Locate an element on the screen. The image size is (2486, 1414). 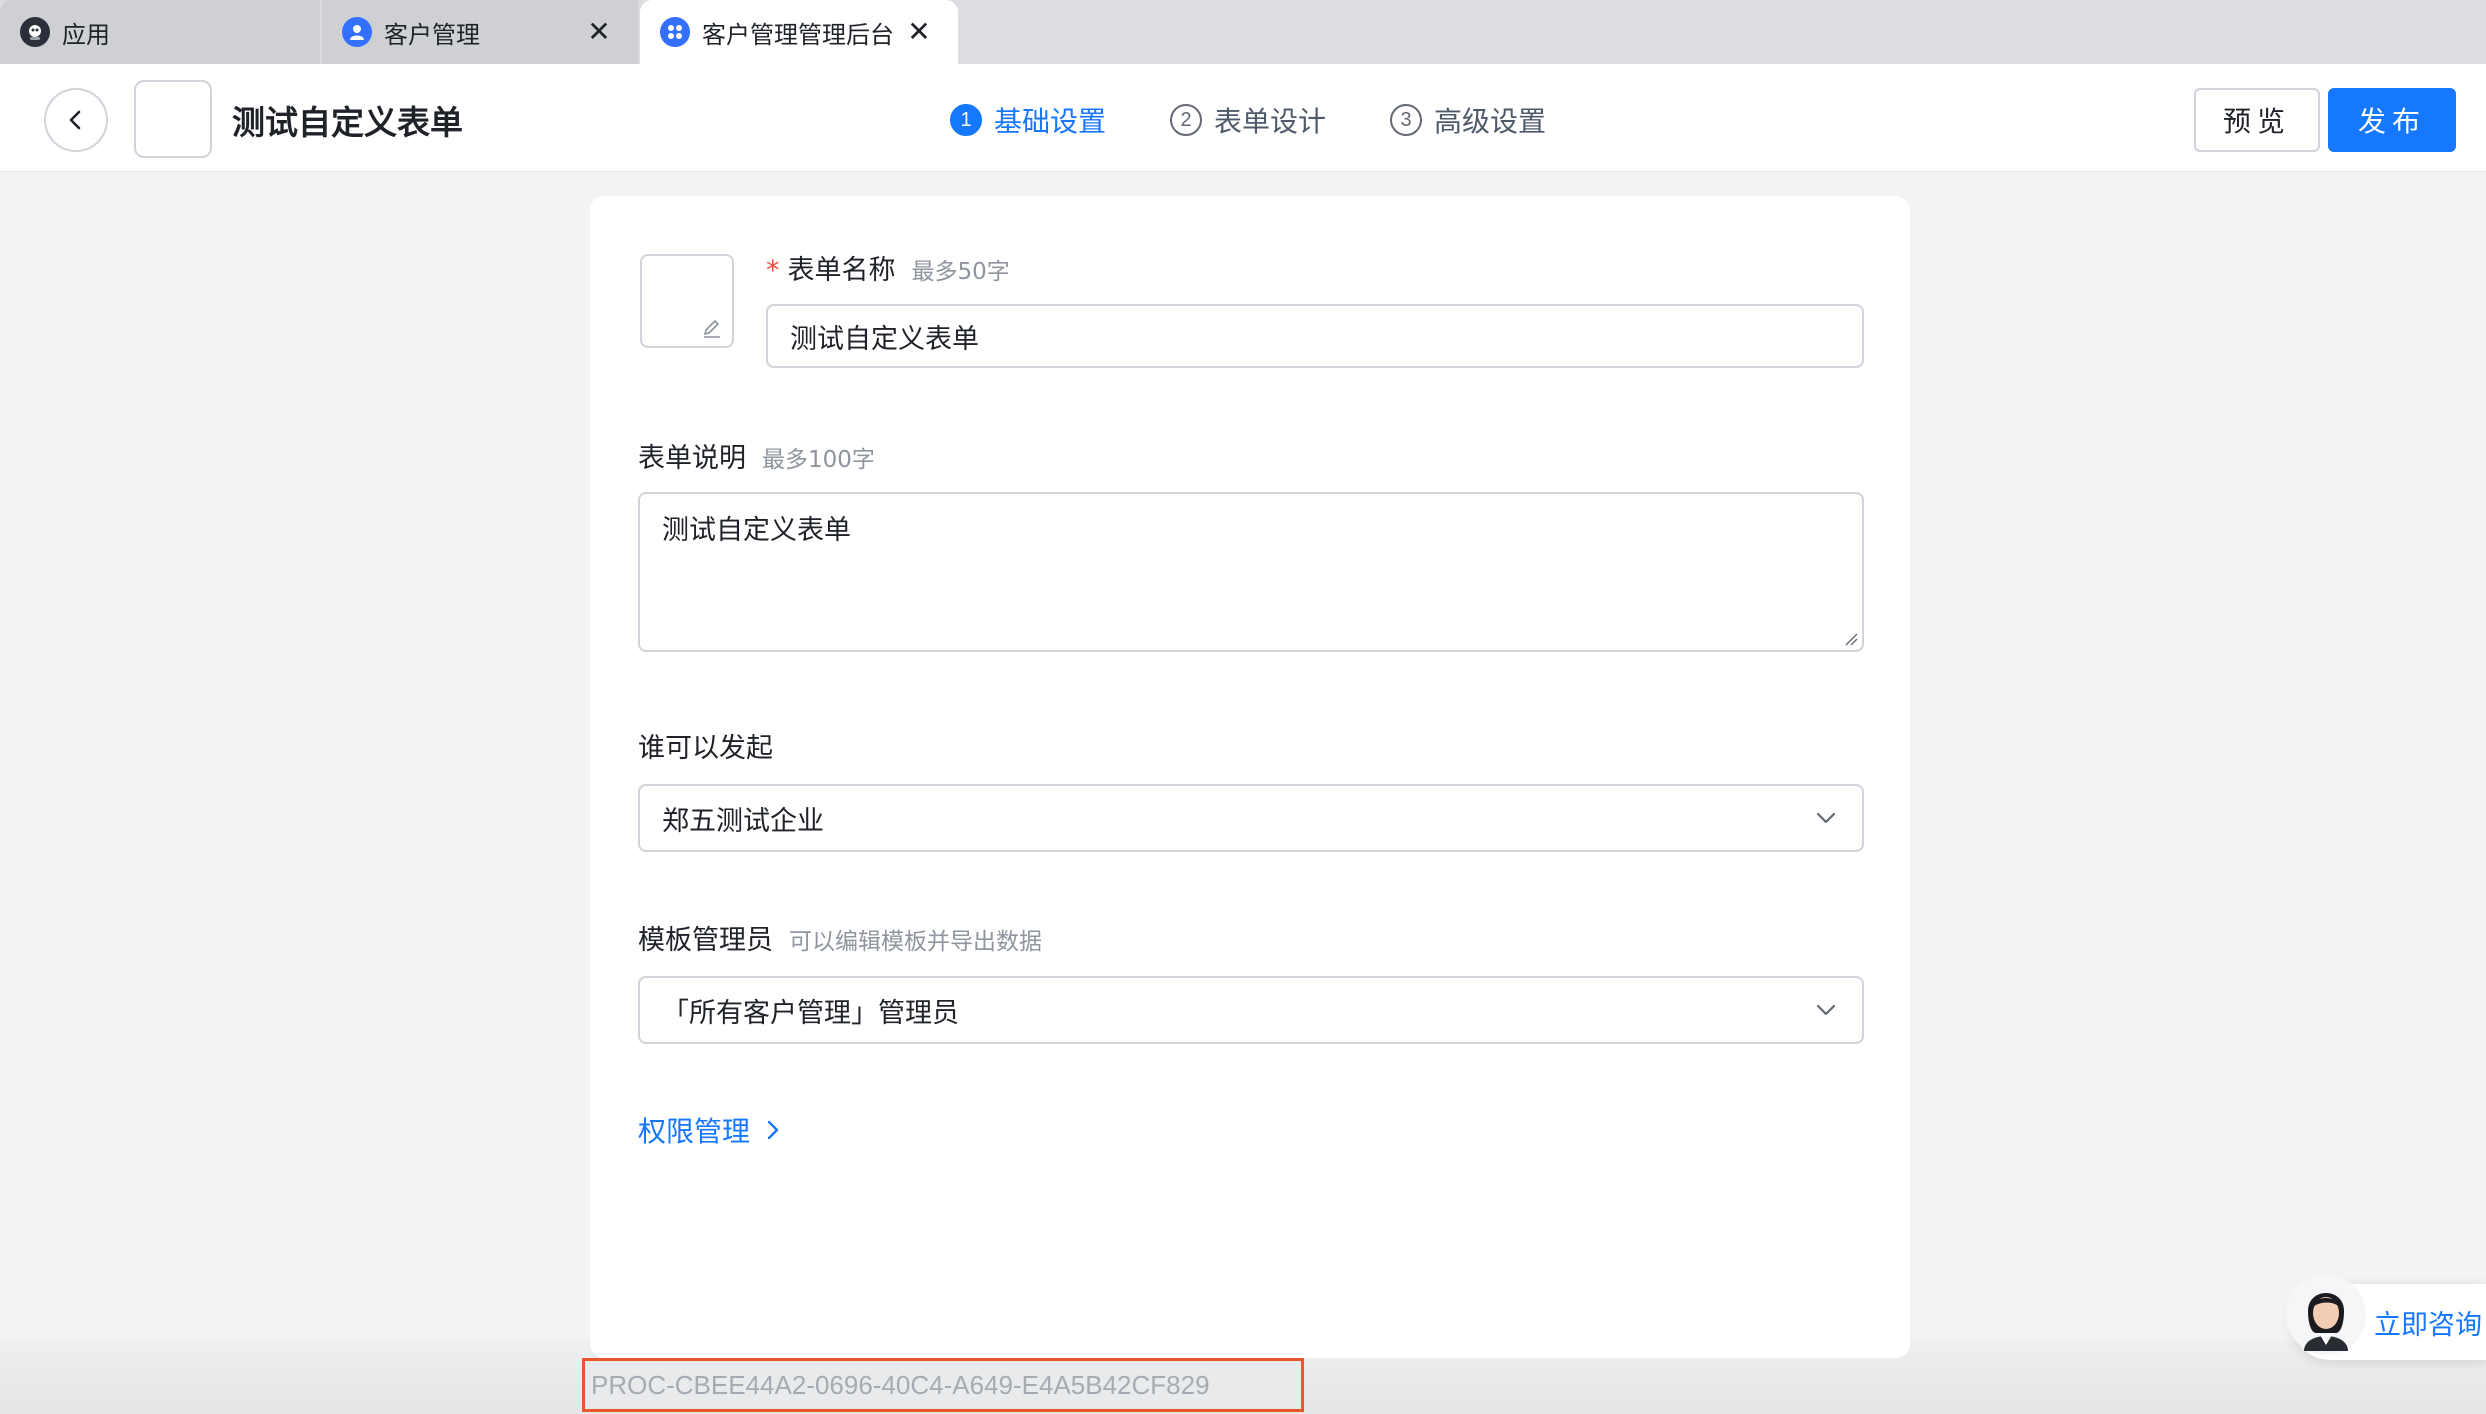
admin-select: 「所有客户管理」管理员 is located at coordinates (1251, 1010).